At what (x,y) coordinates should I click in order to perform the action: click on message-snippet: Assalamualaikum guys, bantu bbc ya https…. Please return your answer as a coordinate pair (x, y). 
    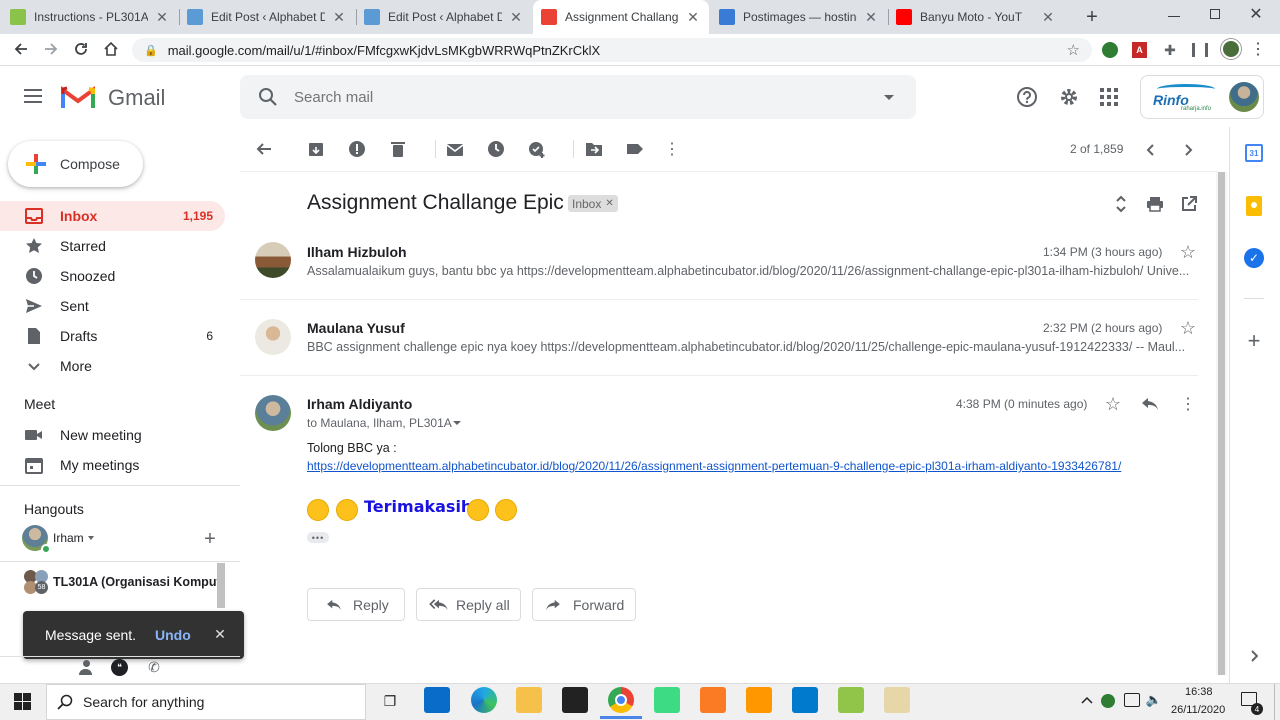
    Looking at the image, I should click on (753, 271).